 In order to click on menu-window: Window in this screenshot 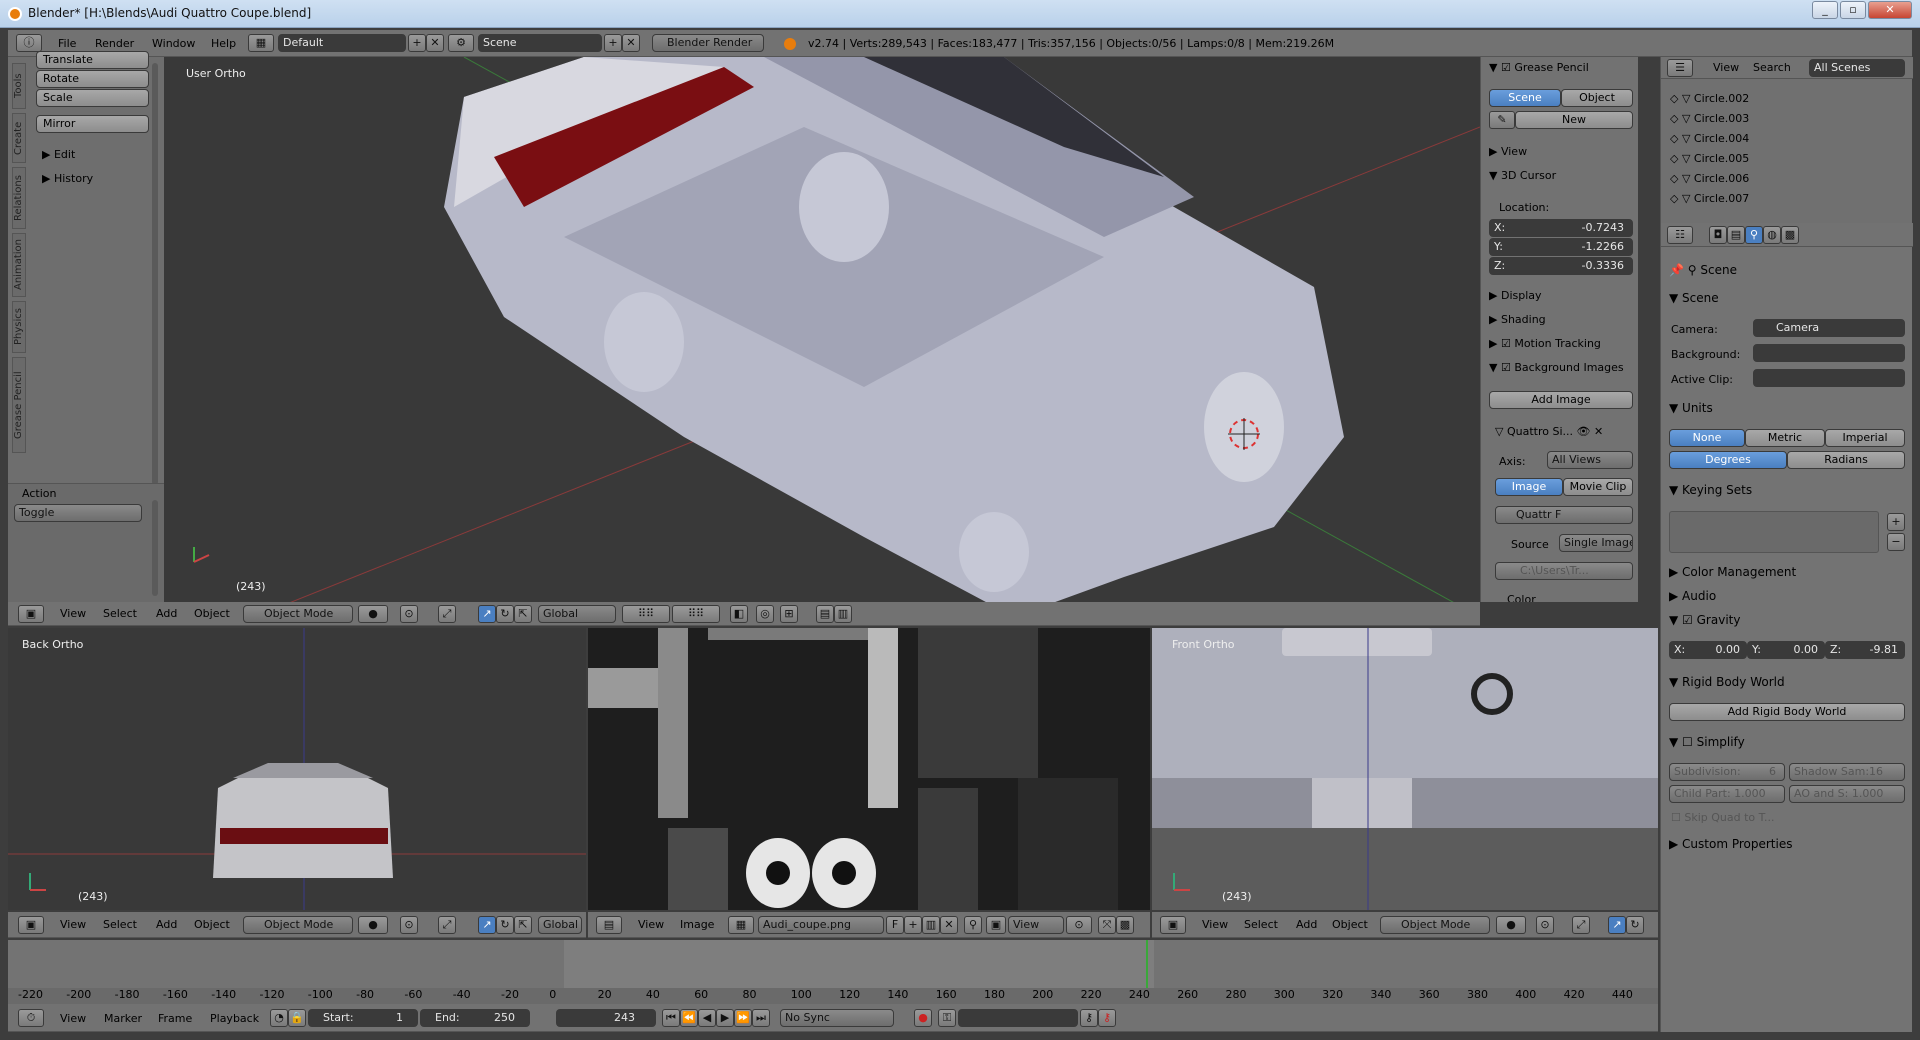, I will do `click(173, 43)`.